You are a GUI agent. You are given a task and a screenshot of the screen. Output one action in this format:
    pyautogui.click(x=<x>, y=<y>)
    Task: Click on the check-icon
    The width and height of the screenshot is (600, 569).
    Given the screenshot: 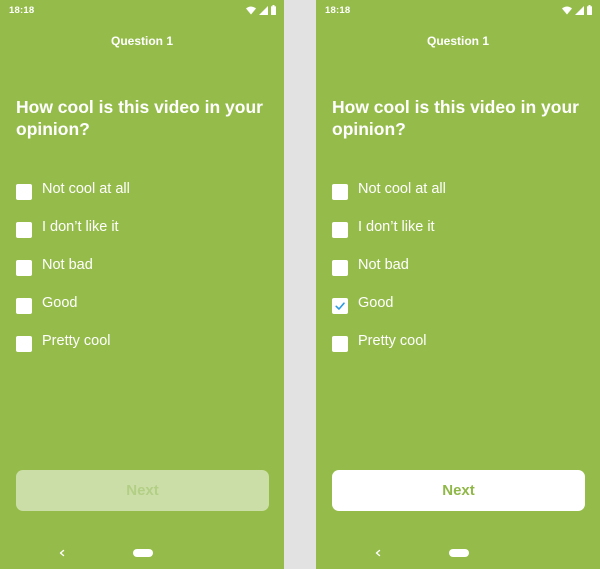 What is the action you would take?
    pyautogui.click(x=340, y=306)
    